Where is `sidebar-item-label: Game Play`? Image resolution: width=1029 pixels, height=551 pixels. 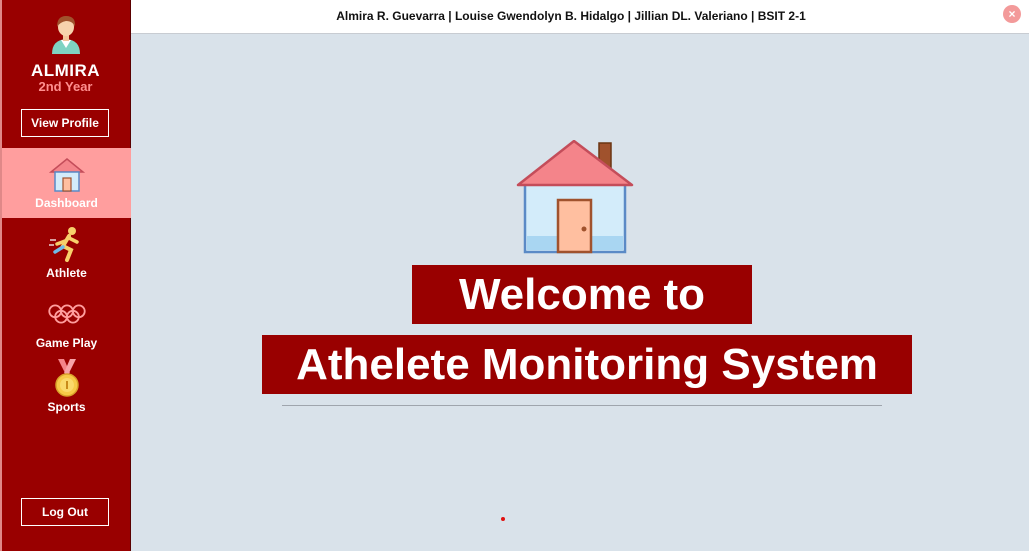
sidebar-item-label: Game Play is located at coordinates (66, 343).